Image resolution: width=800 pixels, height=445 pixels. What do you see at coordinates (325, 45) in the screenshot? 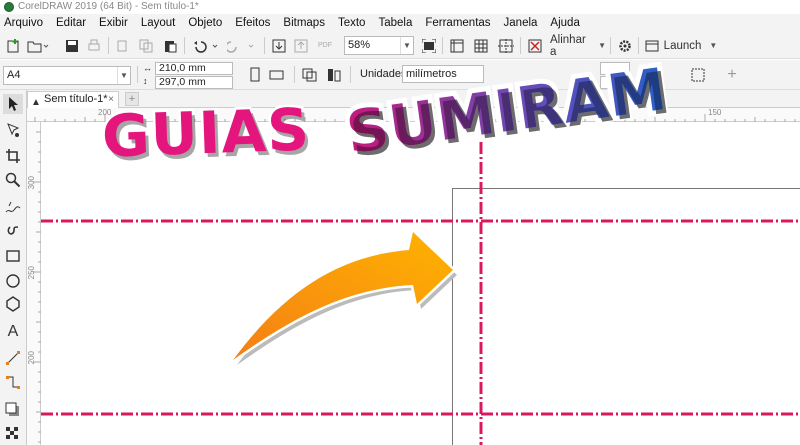
I see `publish-pdf-icon: PDF` at bounding box center [325, 45].